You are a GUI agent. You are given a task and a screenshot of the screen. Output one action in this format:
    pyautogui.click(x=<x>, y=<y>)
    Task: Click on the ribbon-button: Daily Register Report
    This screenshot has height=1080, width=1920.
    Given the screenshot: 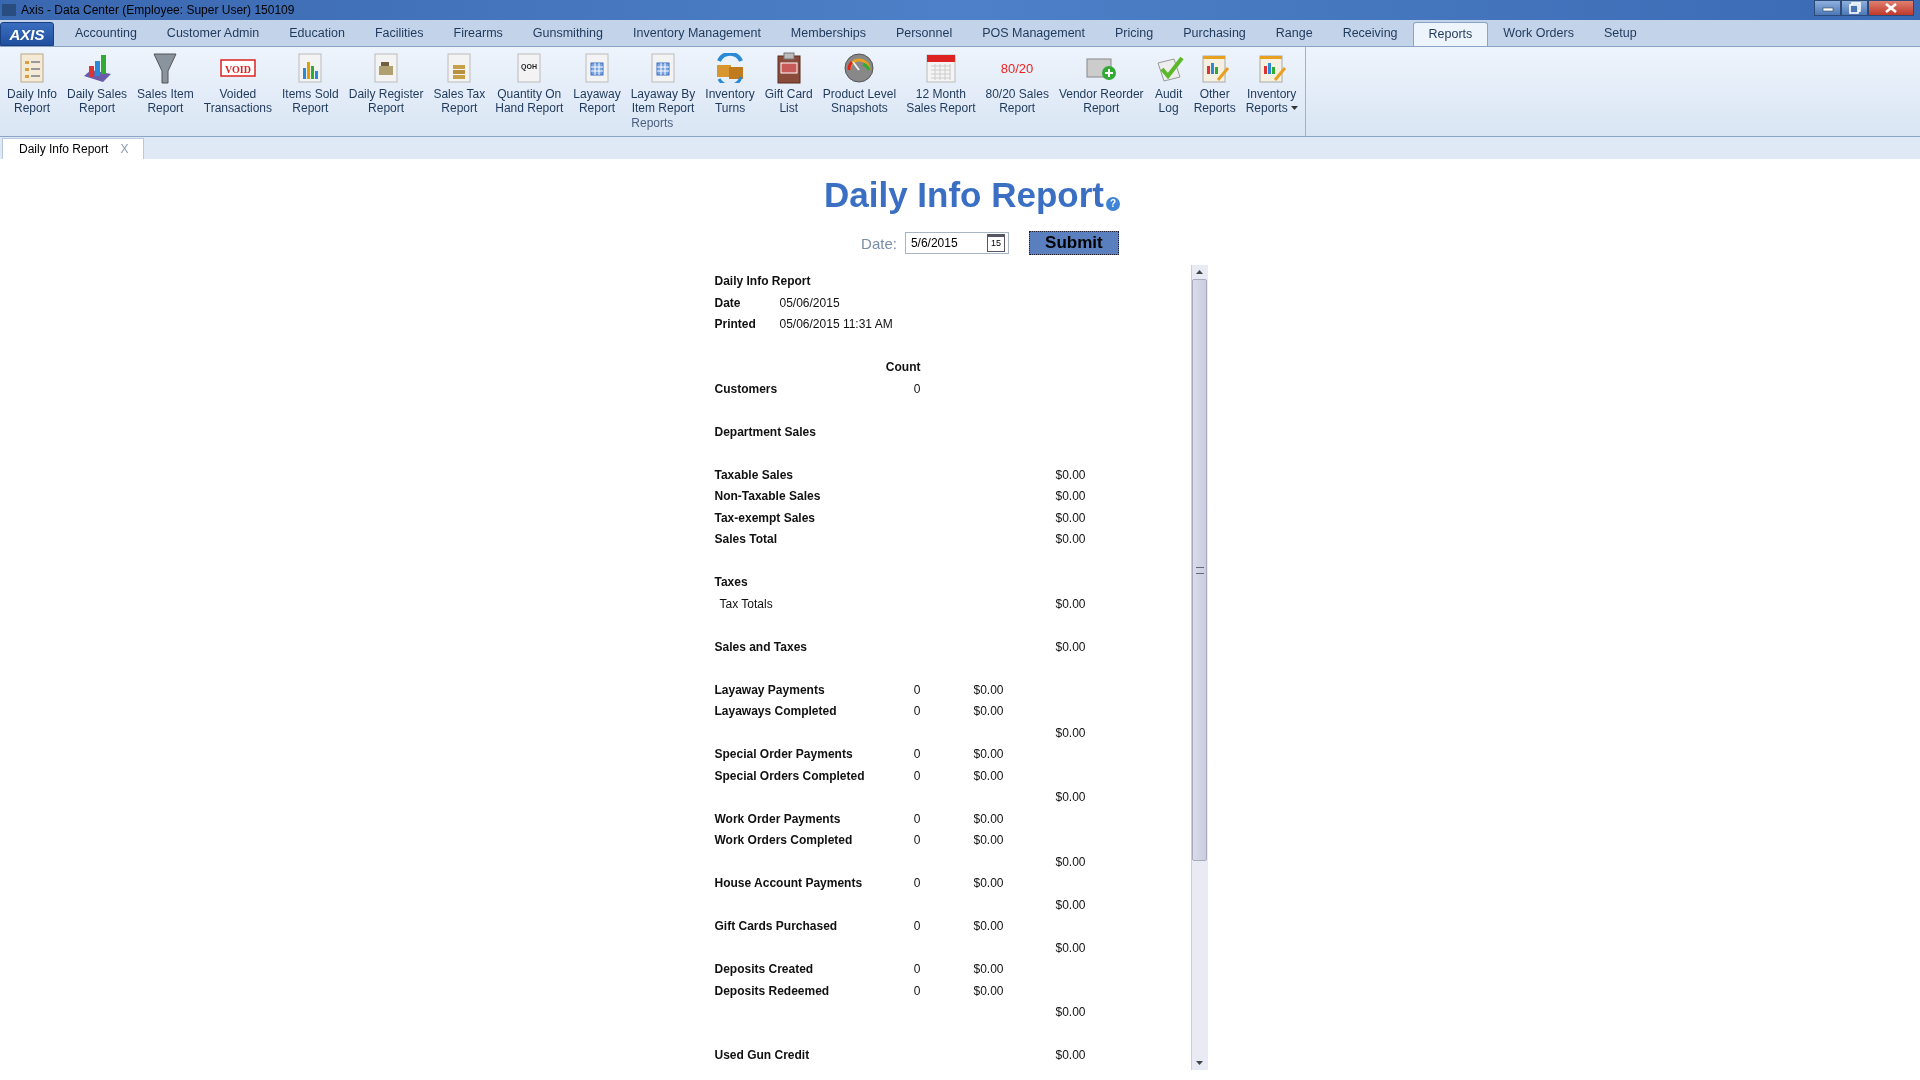 What is the action you would take?
    pyautogui.click(x=386, y=81)
    